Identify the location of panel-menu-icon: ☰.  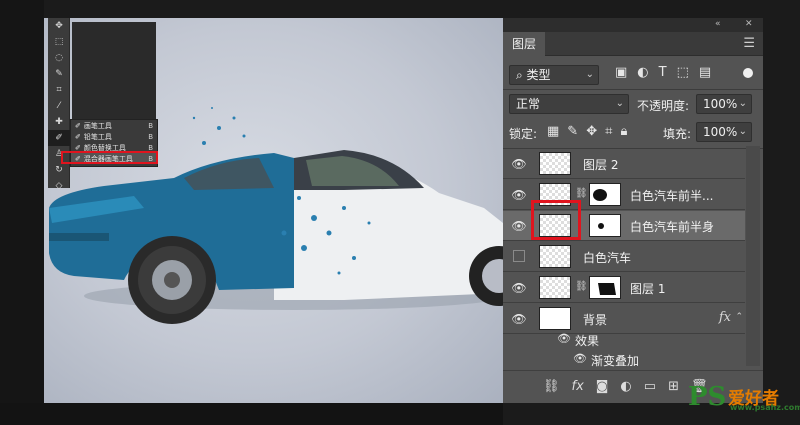
(749, 43).